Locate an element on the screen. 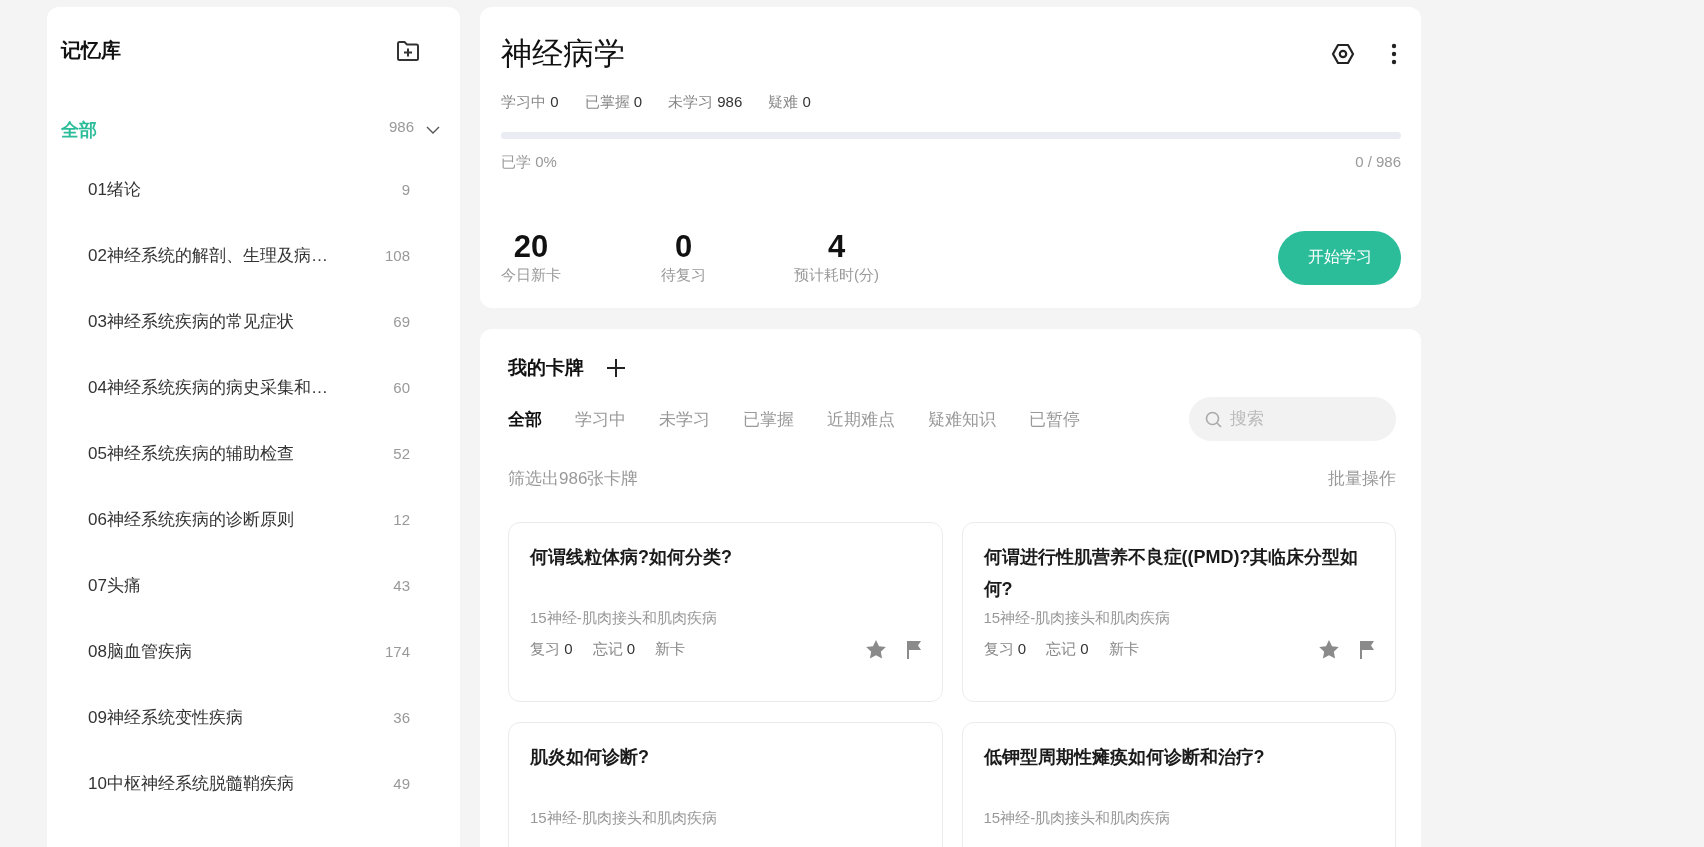  summary-label: 预计耗时(分) is located at coordinates (836, 275).